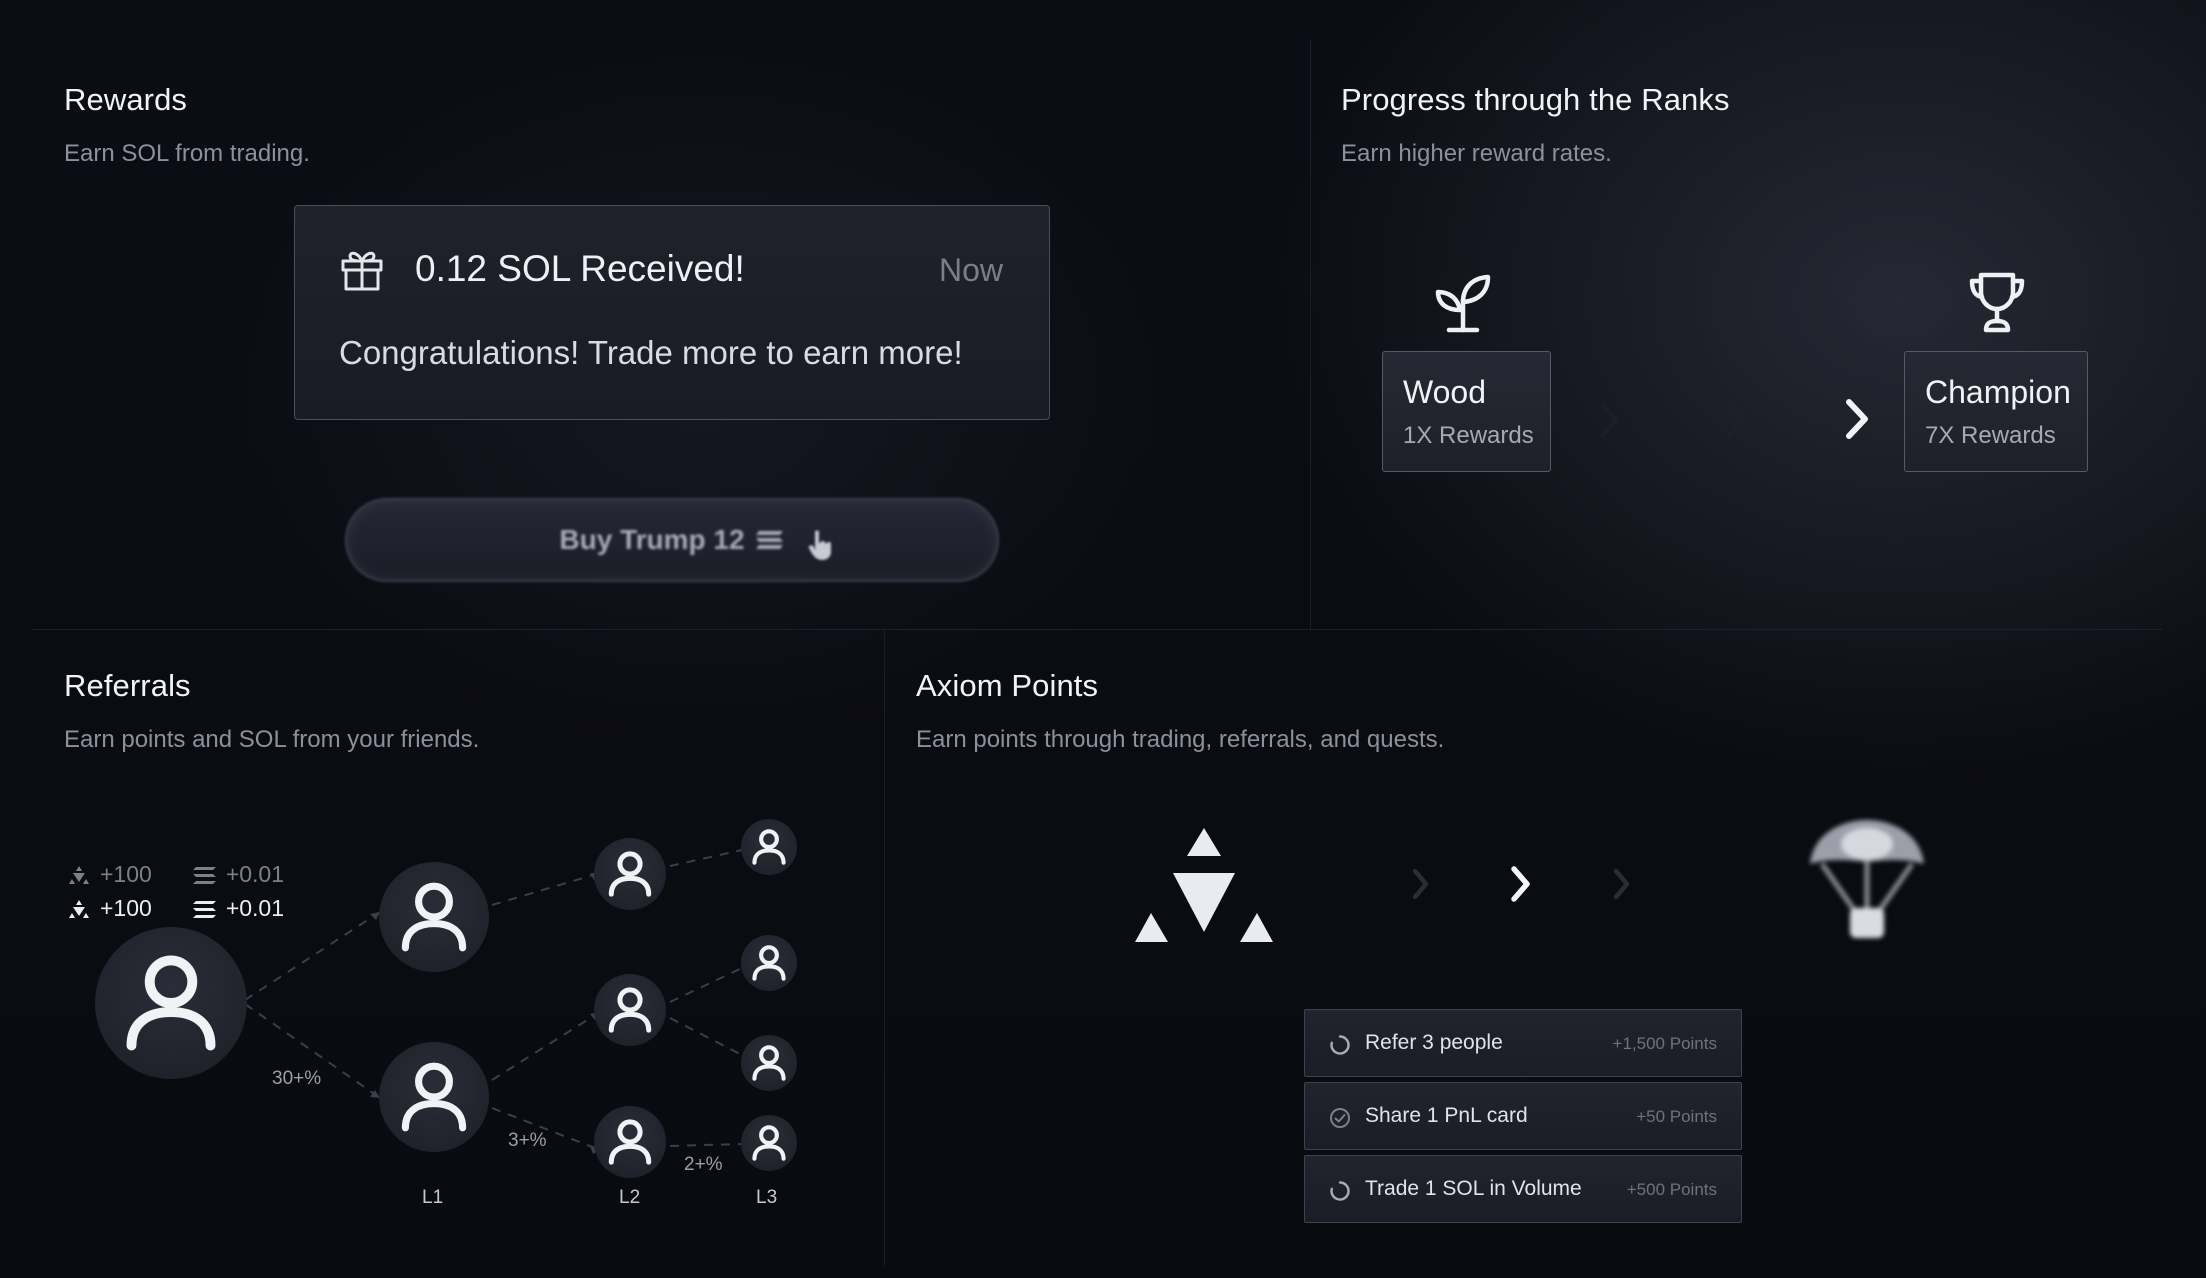 This screenshot has height=1278, width=2206. Describe the element at coordinates (630, 1197) in the screenshot. I see `level-label-l2: L2` at that location.